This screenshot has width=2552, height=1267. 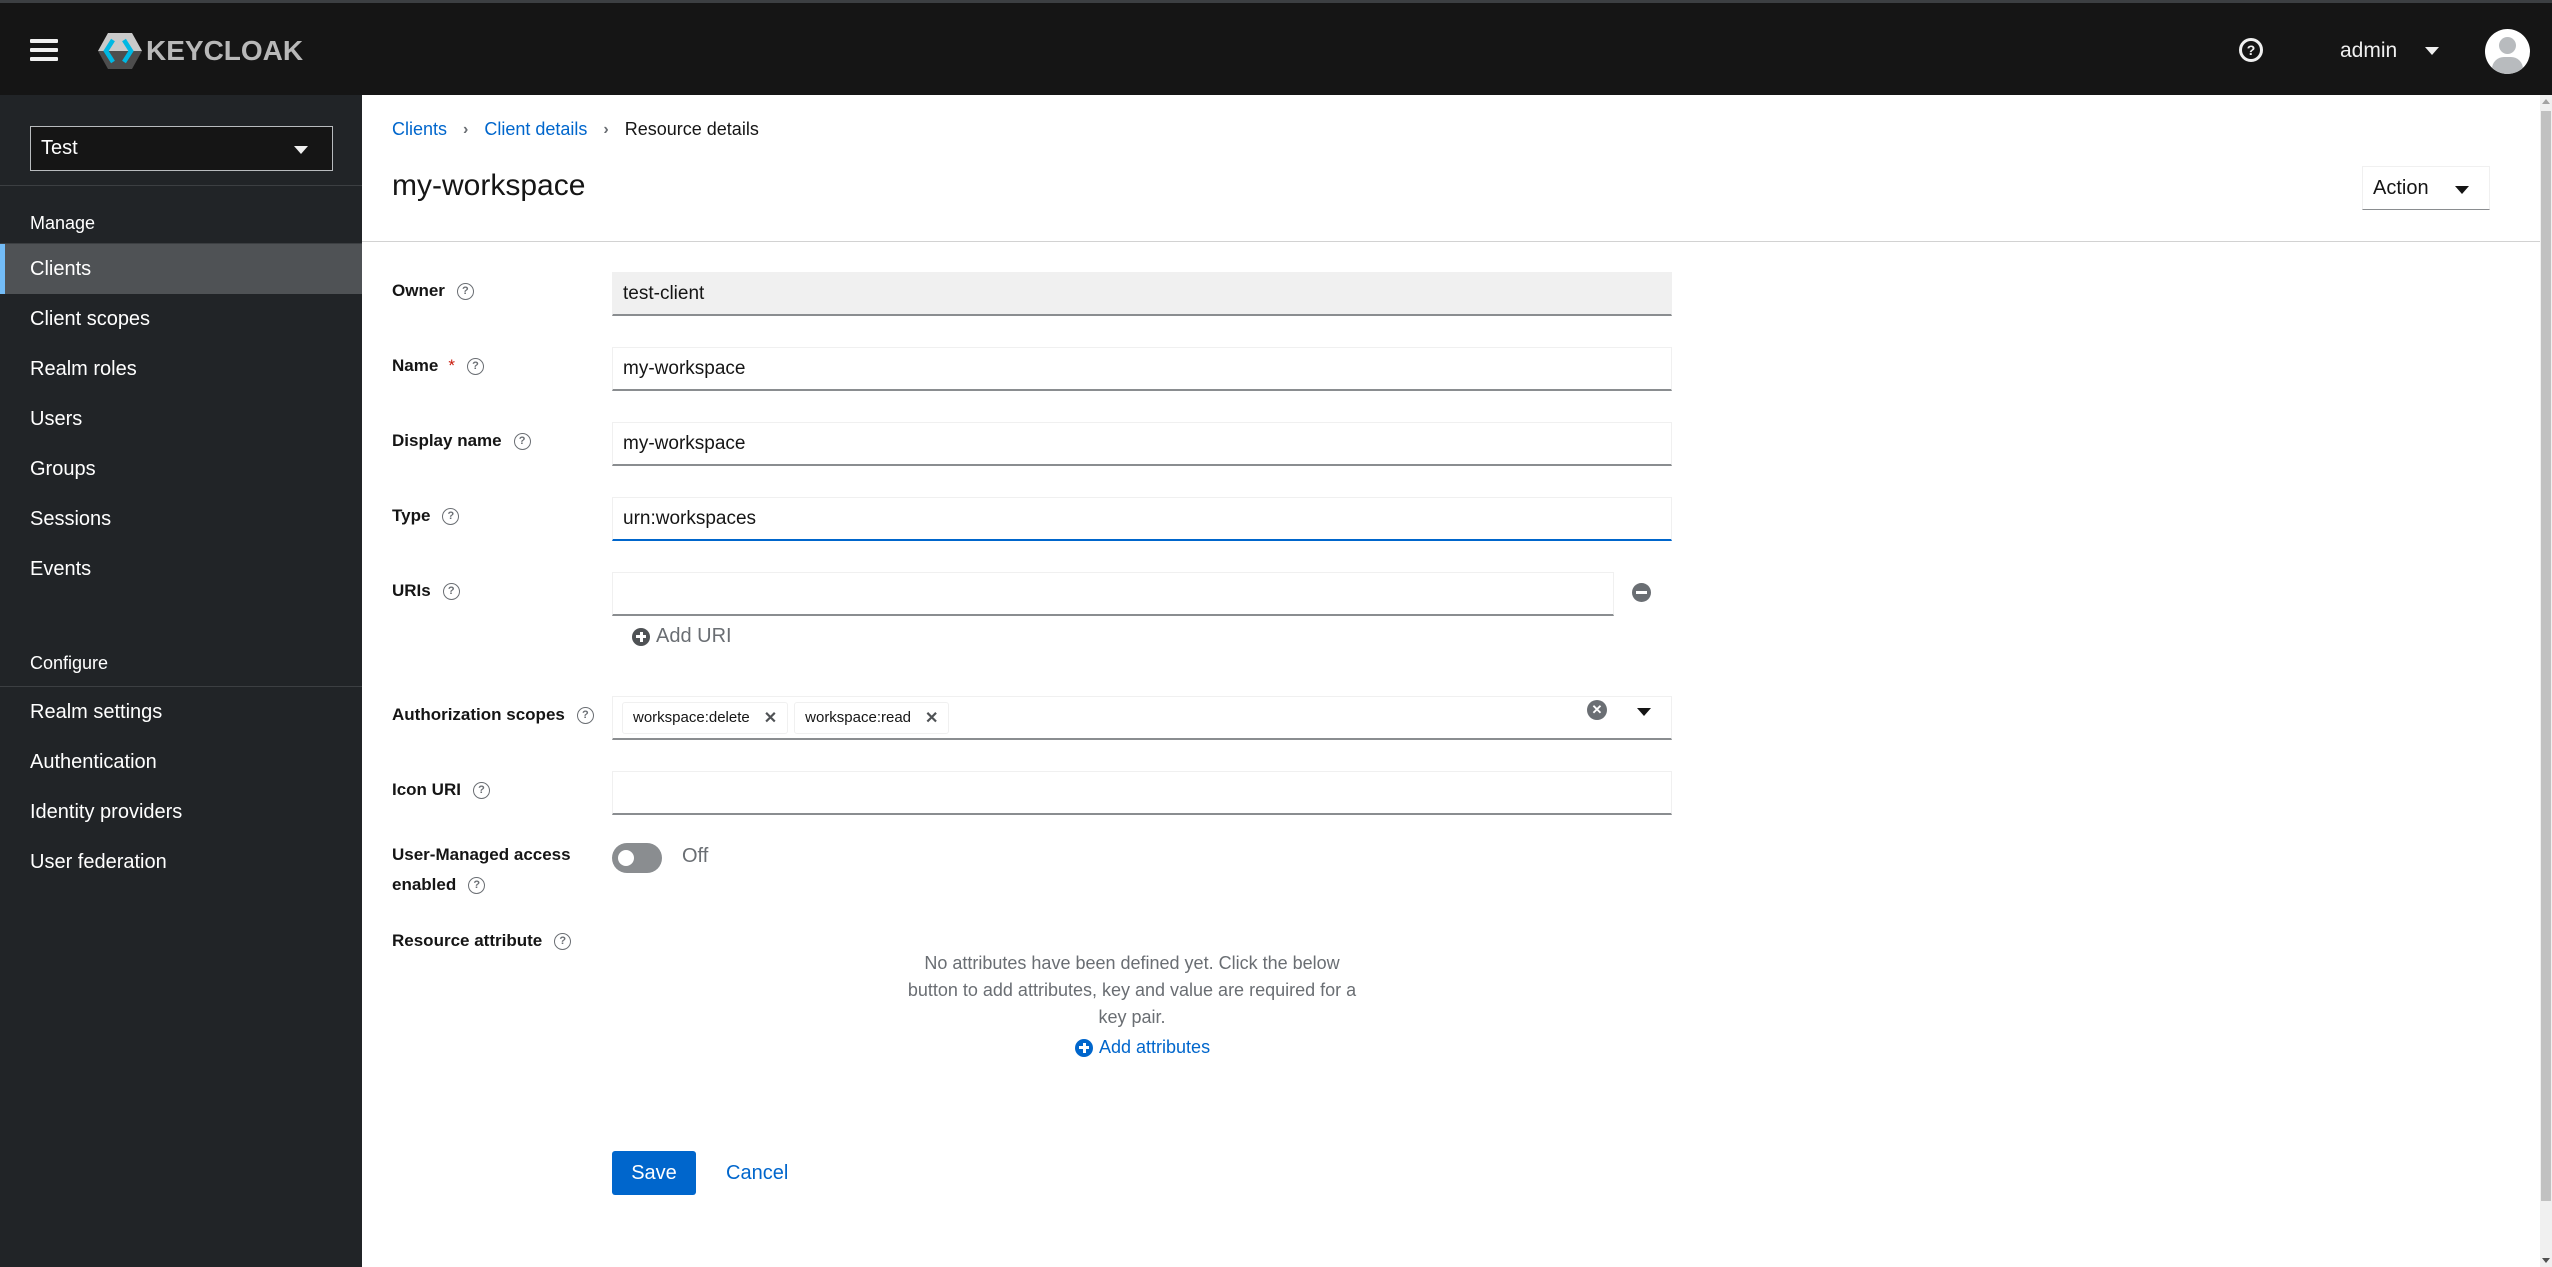 What do you see at coordinates (481, 854) in the screenshot?
I see `user-managed-access-label-line1: User-Managed access` at bounding box center [481, 854].